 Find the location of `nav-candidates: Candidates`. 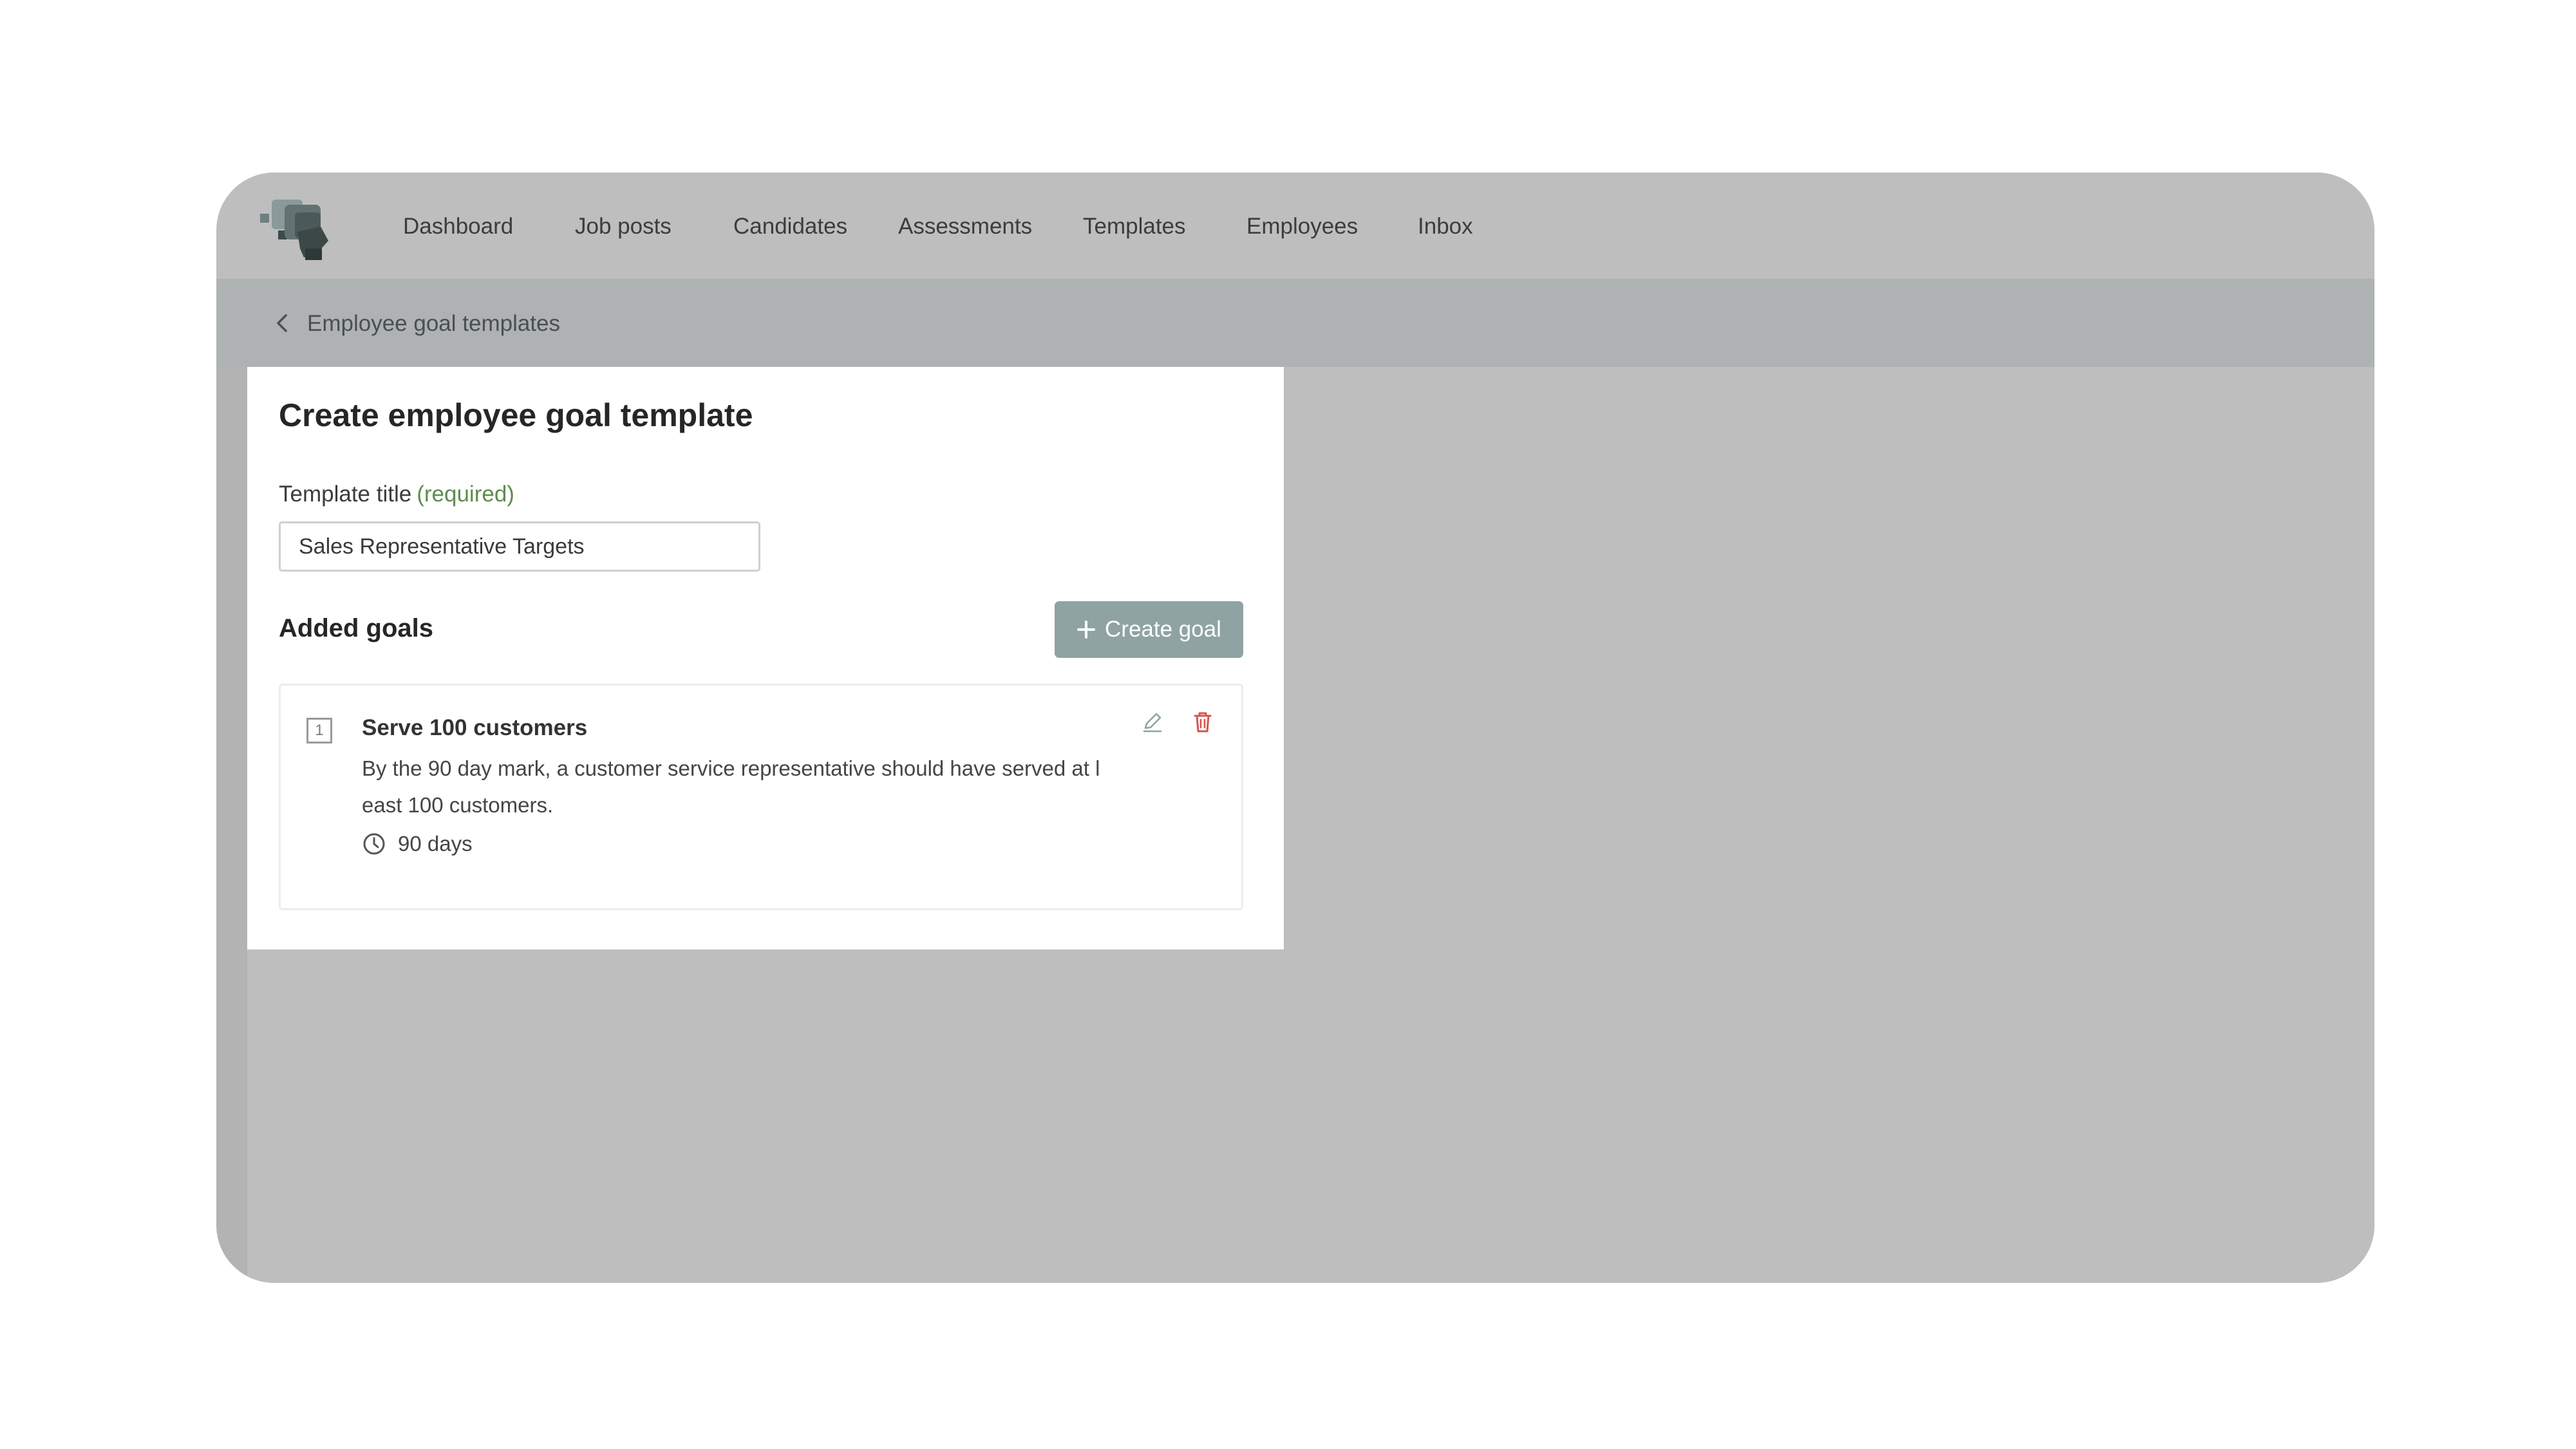

nav-candidates: Candidates is located at coordinates (790, 227).